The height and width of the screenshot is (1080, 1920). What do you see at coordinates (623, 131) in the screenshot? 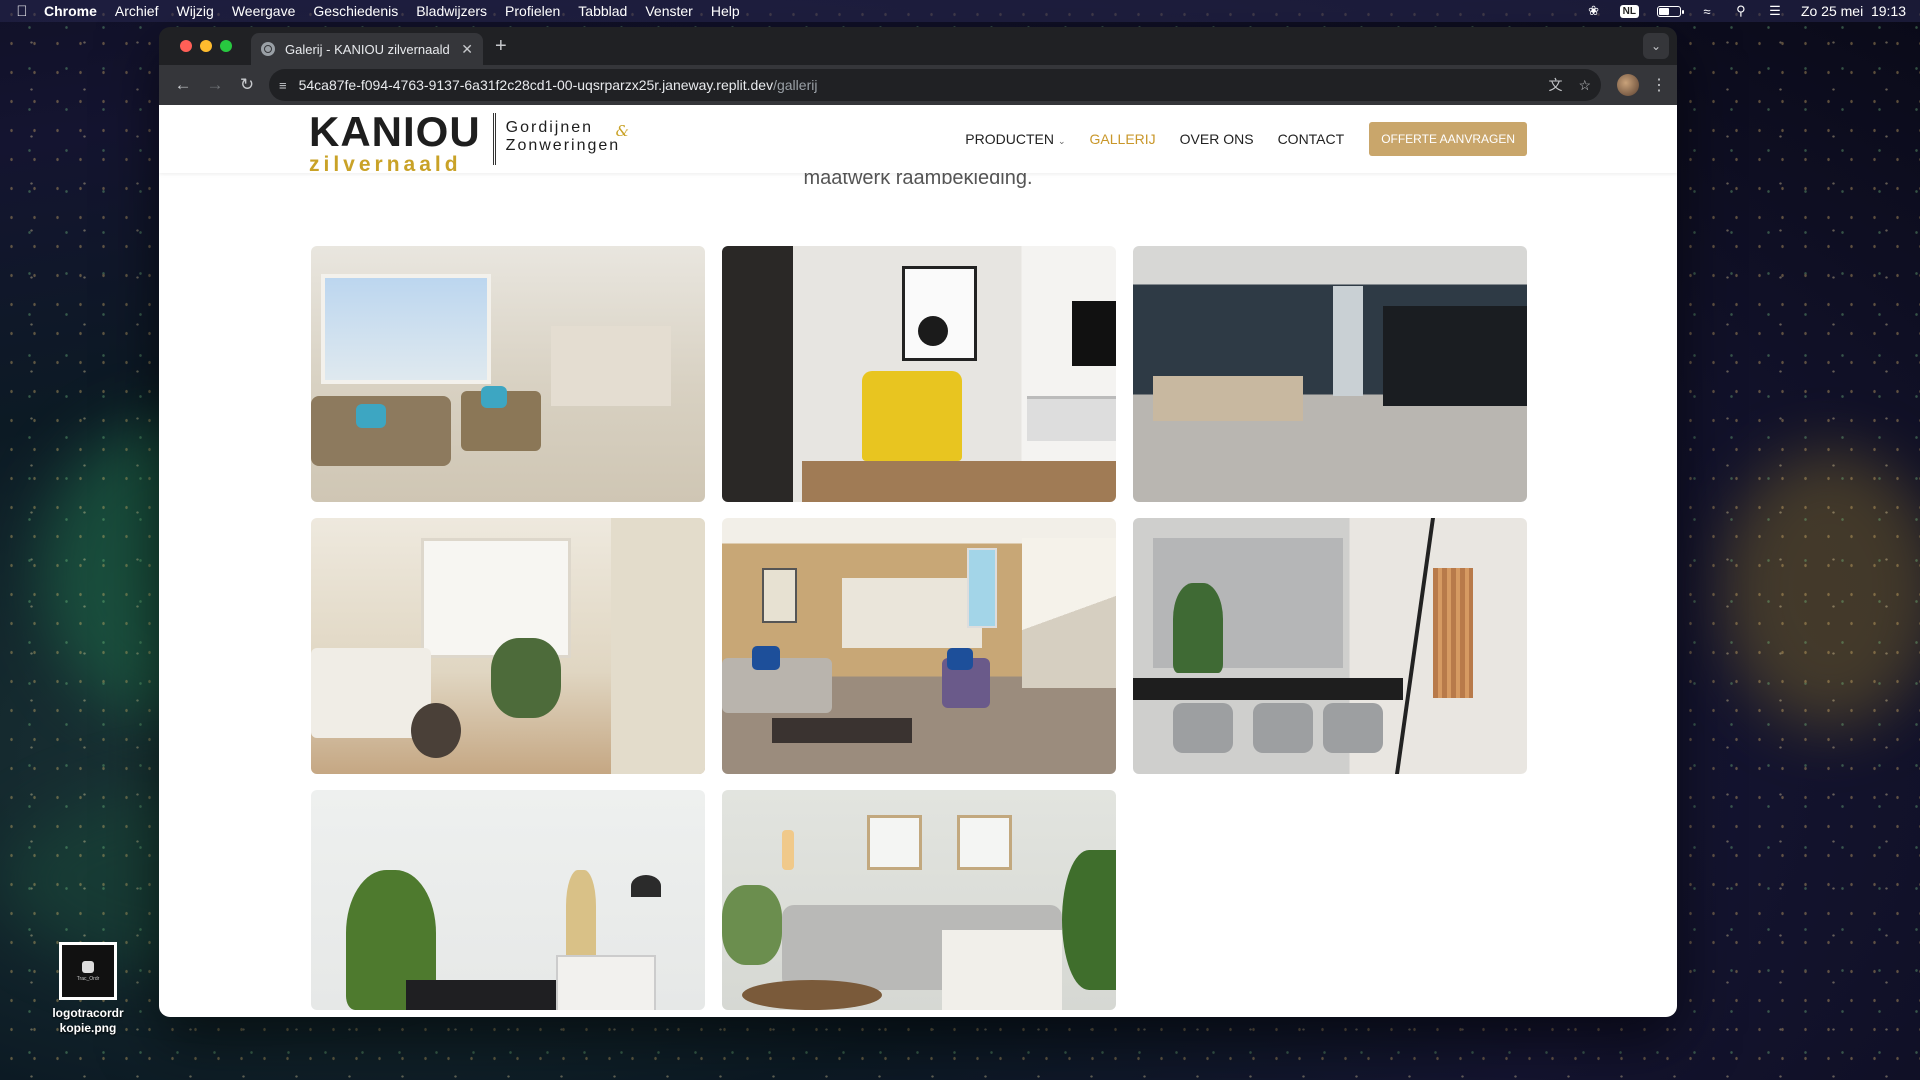
I see `logo-ampersand: &` at bounding box center [623, 131].